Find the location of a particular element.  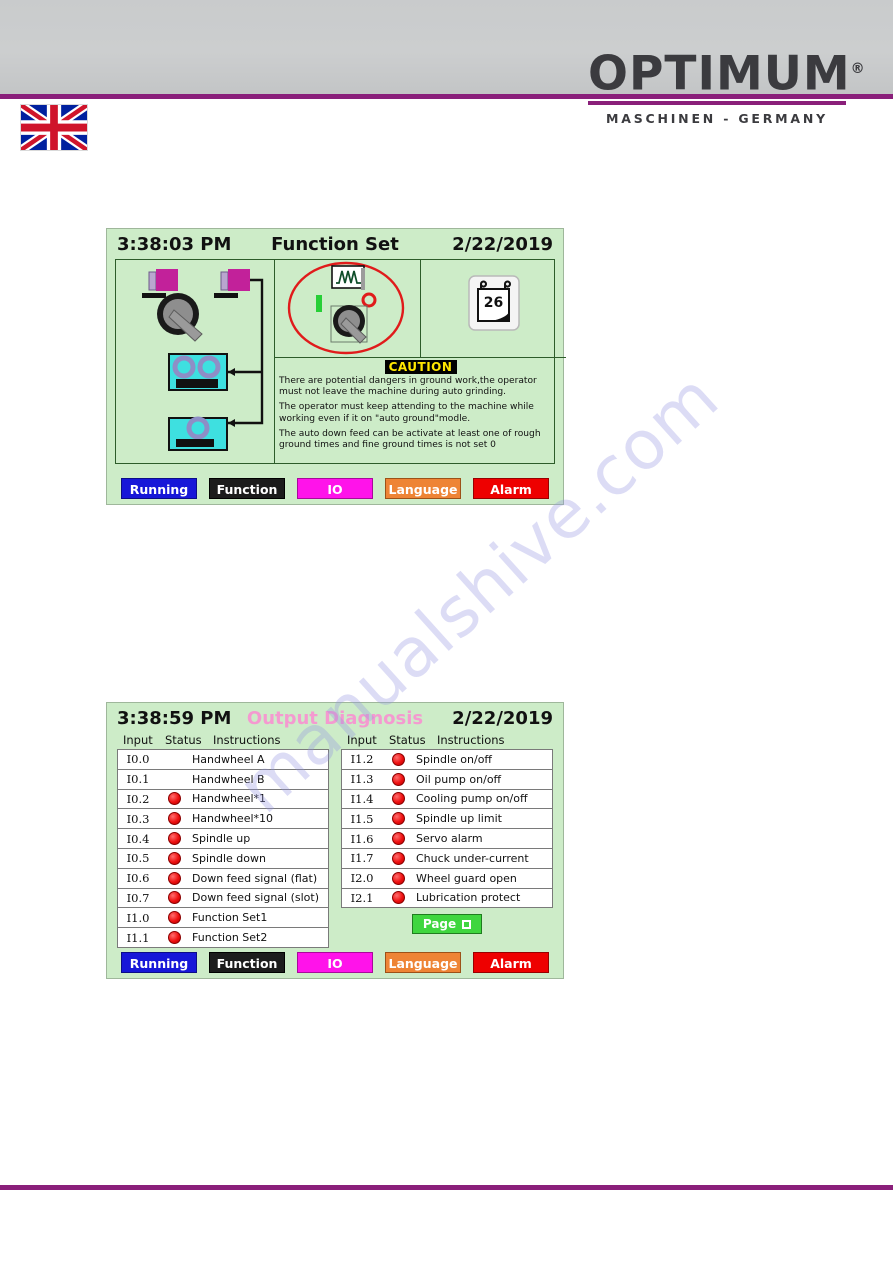

table-row: I1.3 Oil pump on/off is located at coordinates (447, 780).